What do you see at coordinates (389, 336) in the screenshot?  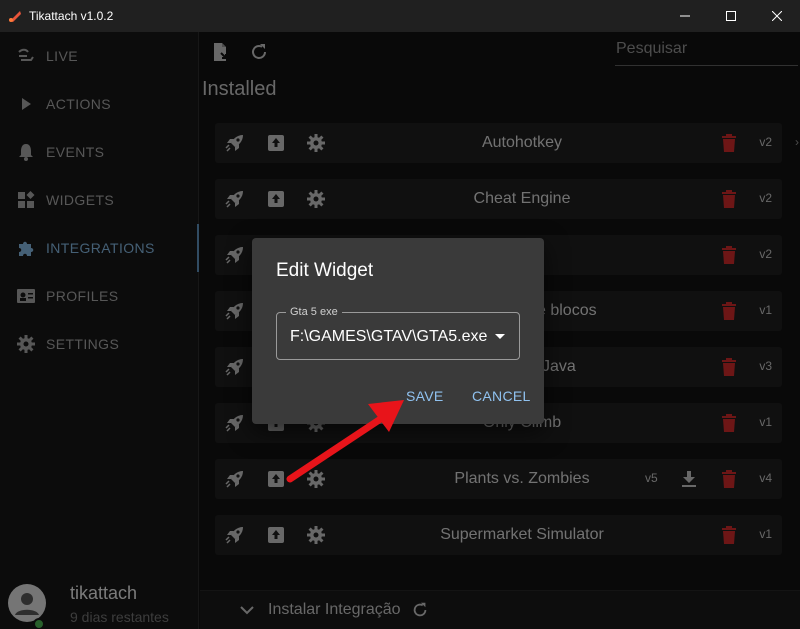 I see `field-value: F:\GAMES\GTAV\GTA5.exe` at bounding box center [389, 336].